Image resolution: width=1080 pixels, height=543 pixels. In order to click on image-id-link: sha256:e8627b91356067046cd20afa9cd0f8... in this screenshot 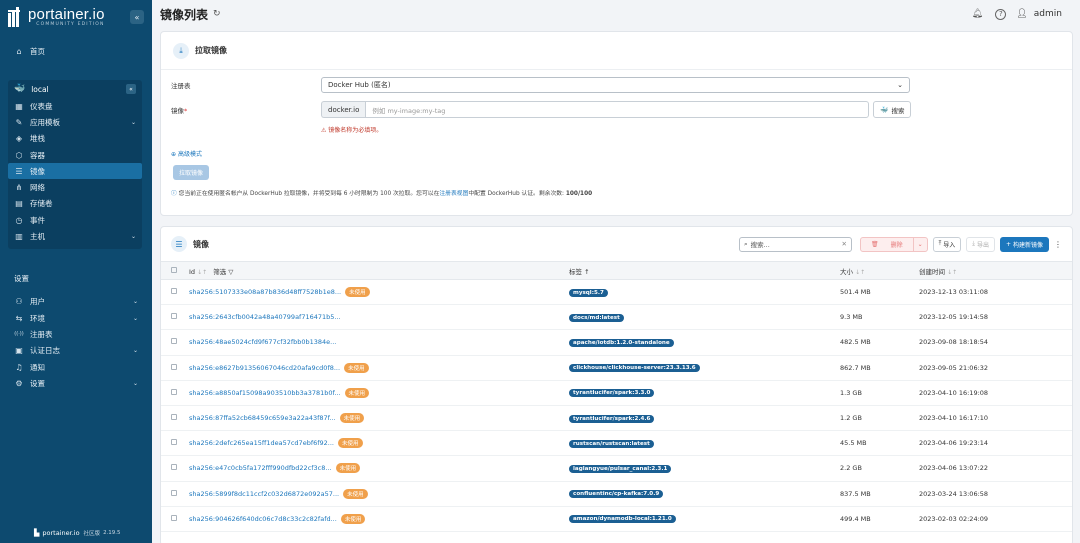, I will do `click(264, 368)`.